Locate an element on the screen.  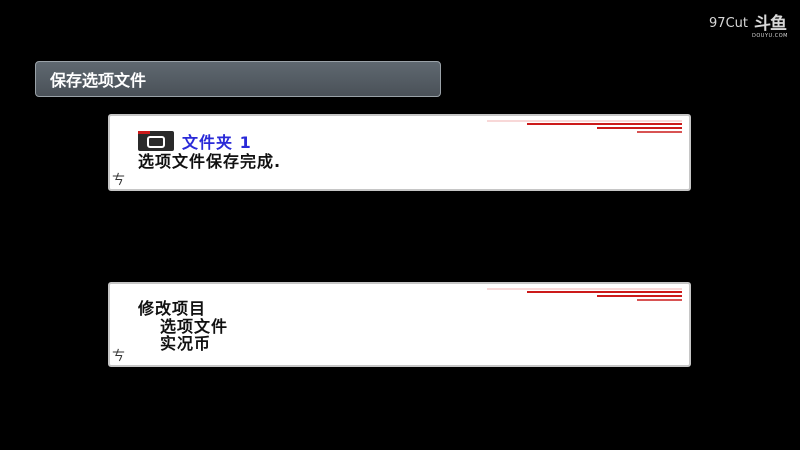
edit-items-panel: 修改项目 选项文件 实况币 ㄘ is located at coordinates (399, 324).